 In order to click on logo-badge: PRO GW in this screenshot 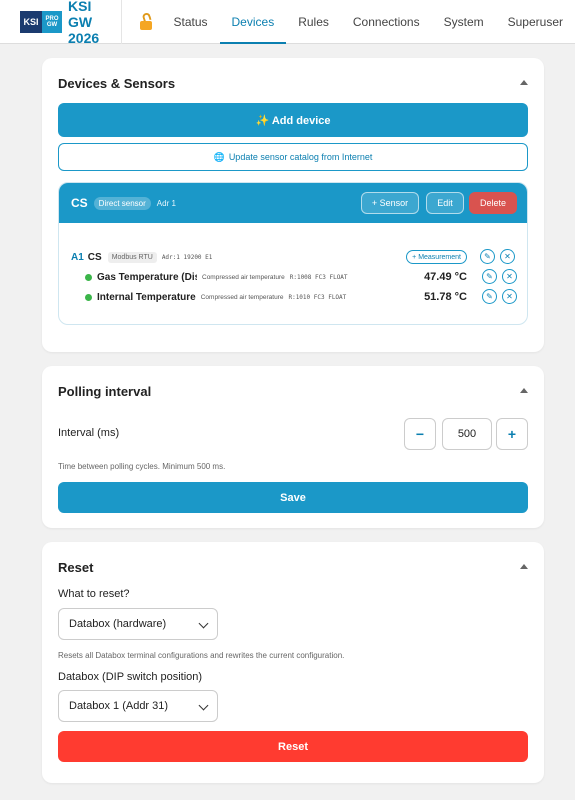, I will do `click(52, 21)`.